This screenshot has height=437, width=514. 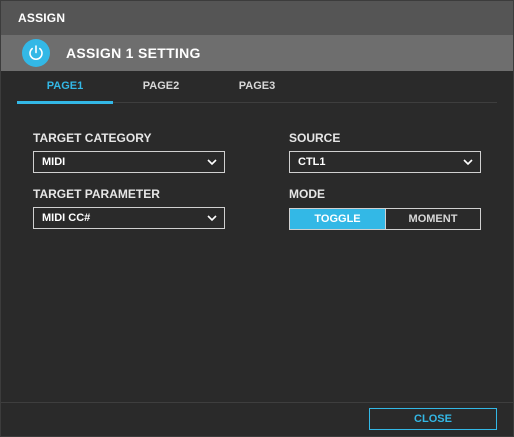 What do you see at coordinates (129, 162) in the screenshot?
I see `target-category-select: MIDI` at bounding box center [129, 162].